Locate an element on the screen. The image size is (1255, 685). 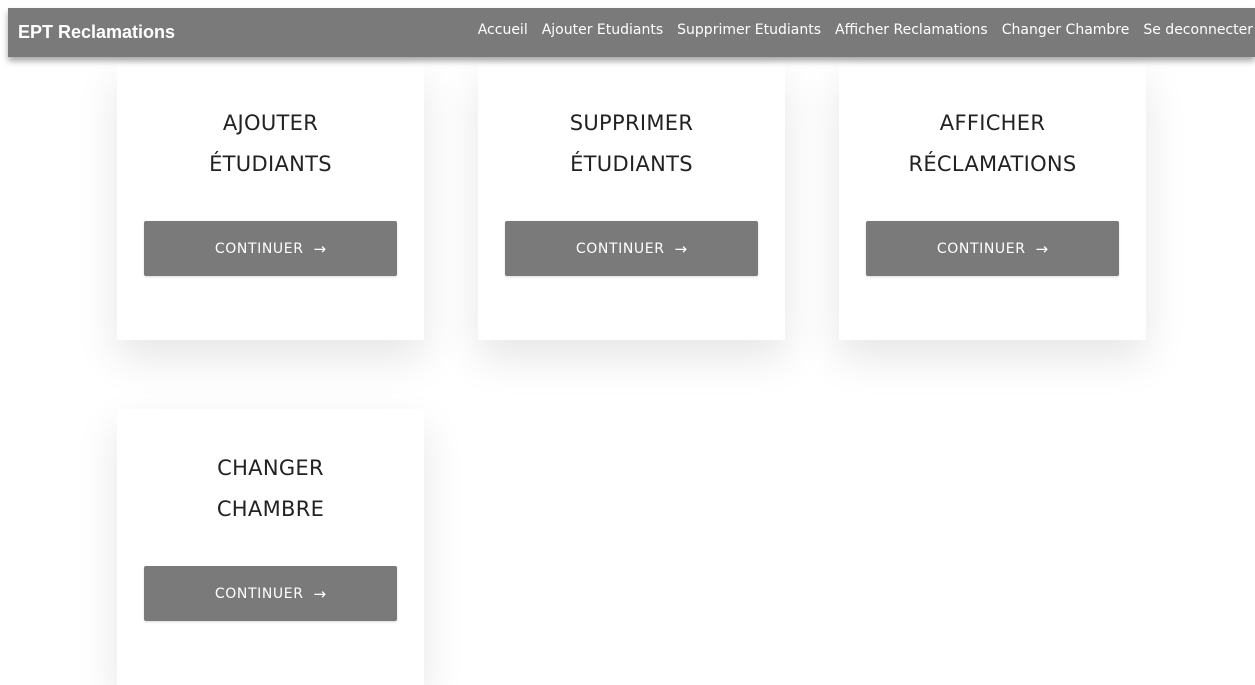
continue-button-changer: CONTINUER → is located at coordinates (270, 593).